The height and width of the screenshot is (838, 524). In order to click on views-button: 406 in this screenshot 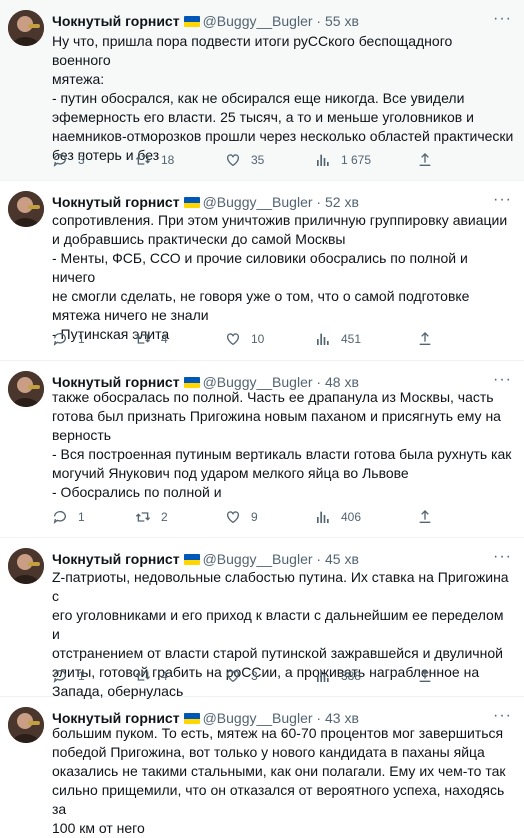, I will do `click(338, 517)`.